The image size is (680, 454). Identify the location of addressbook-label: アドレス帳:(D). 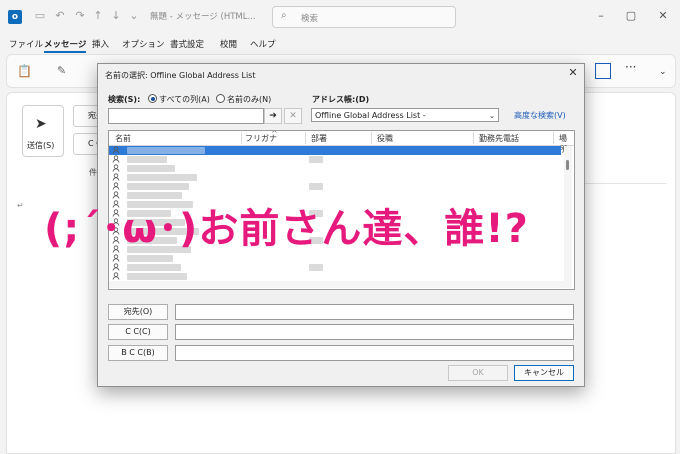
(341, 99).